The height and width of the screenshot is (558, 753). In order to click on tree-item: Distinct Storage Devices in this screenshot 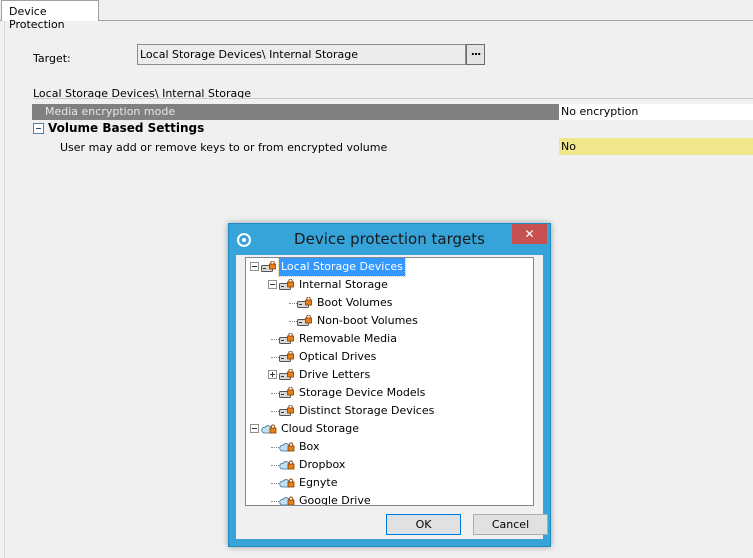, I will do `click(389, 411)`.